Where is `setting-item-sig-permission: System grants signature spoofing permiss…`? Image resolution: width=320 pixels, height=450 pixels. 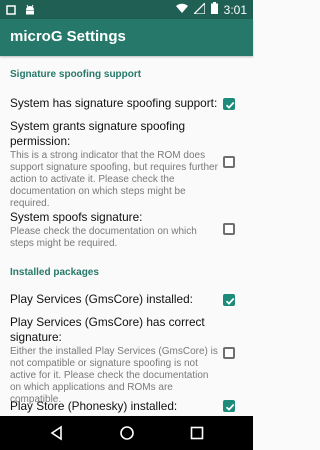
setting-item-sig-permission: System grants signature spoofing permiss… is located at coordinates (115, 164).